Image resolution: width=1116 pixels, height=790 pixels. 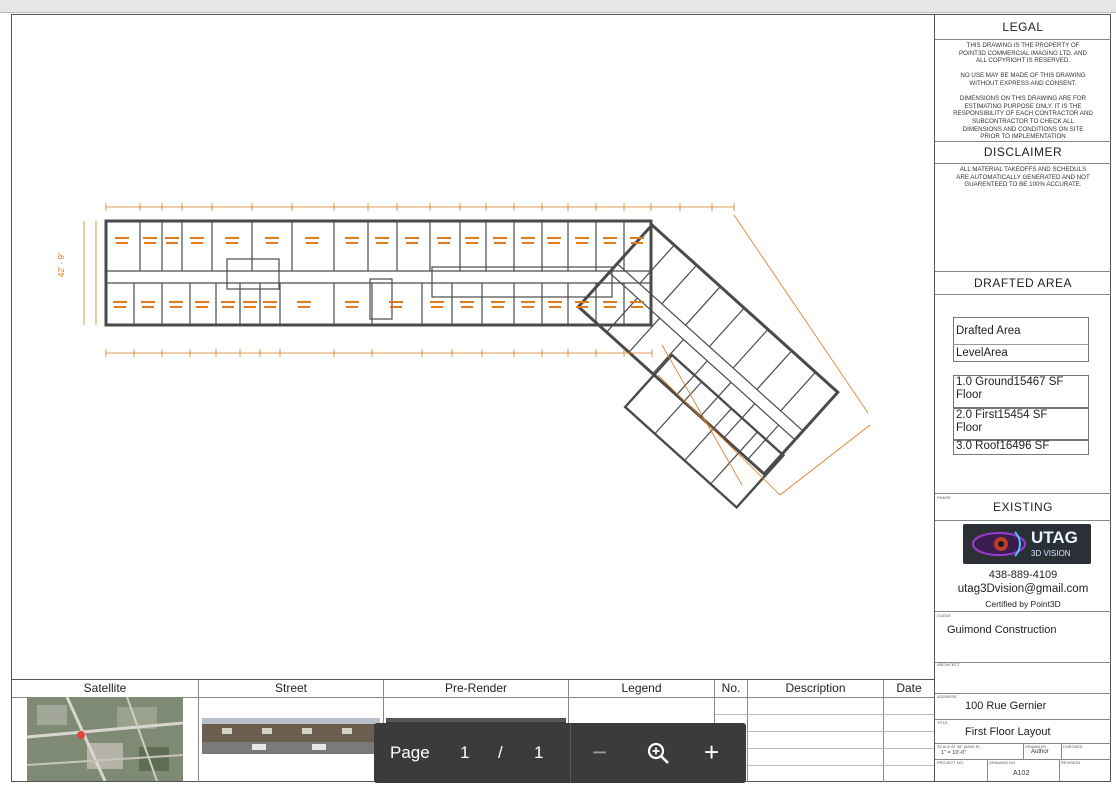 I want to click on address-section: ADDRESS 100 Rue Gernier, so click(x=1023, y=706).